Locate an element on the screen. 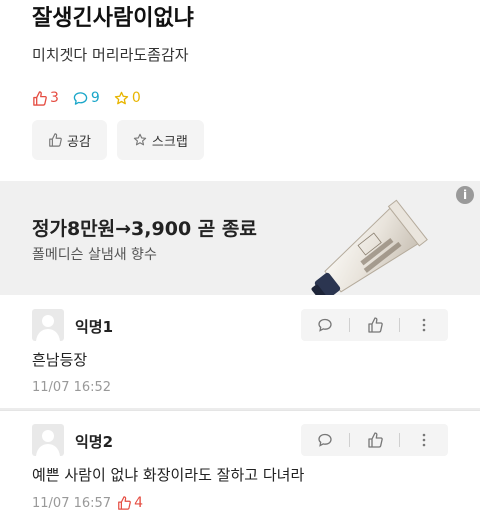 The width and height of the screenshot is (480, 519). like-count: 3 is located at coordinates (45, 98).